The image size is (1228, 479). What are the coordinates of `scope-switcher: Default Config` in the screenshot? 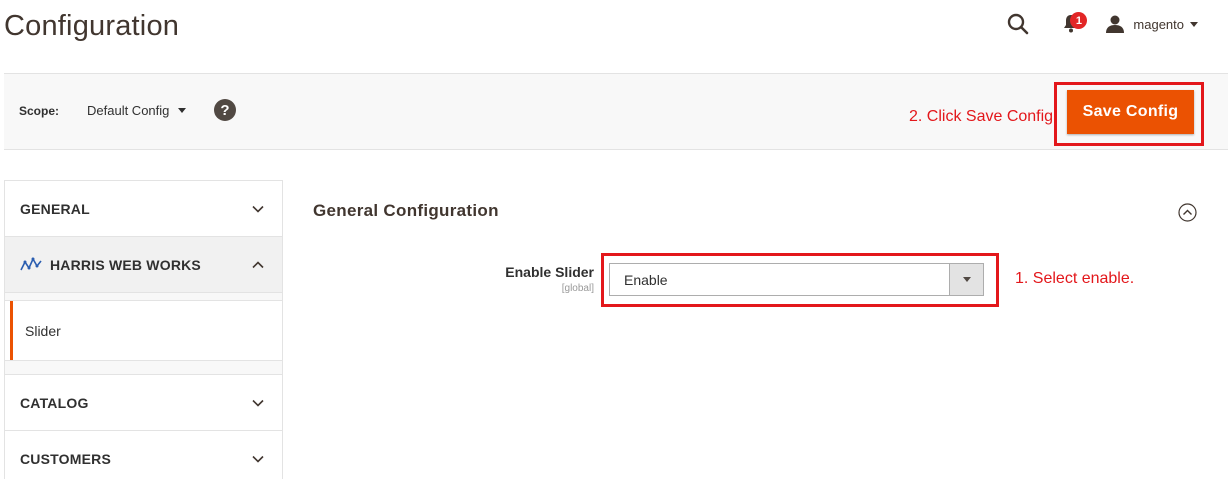 It's located at (137, 110).